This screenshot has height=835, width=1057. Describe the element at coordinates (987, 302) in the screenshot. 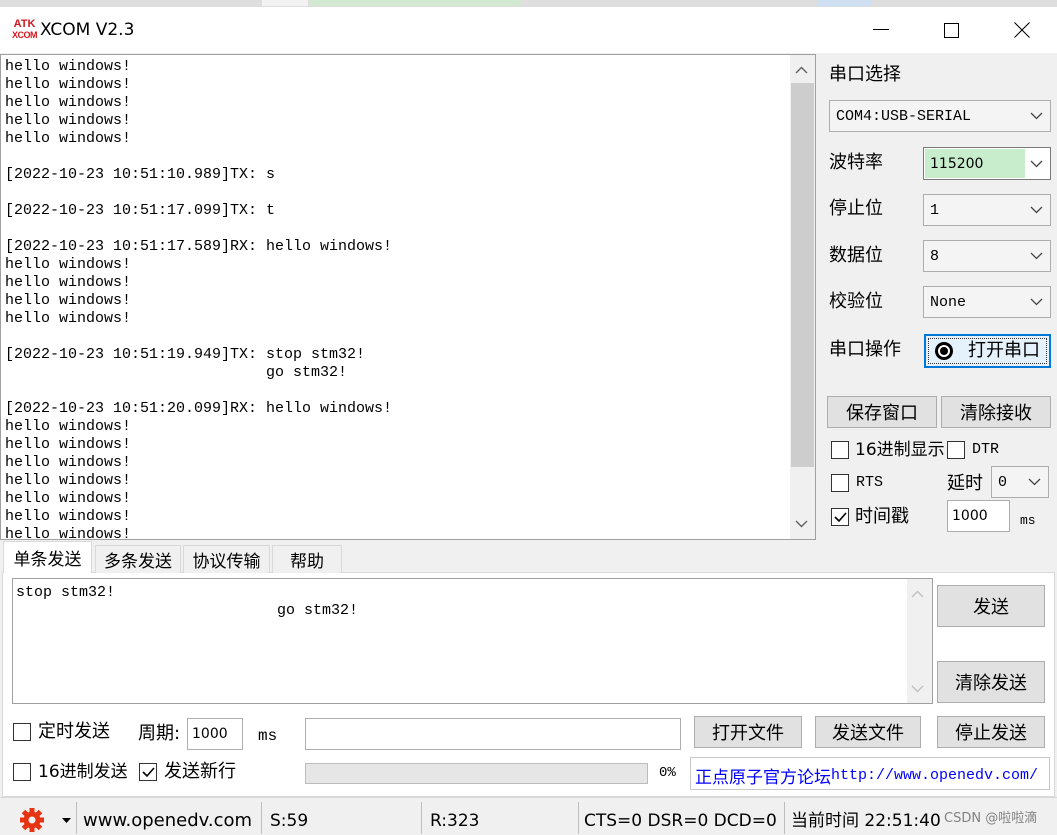

I see `parity-dropdown: None` at that location.